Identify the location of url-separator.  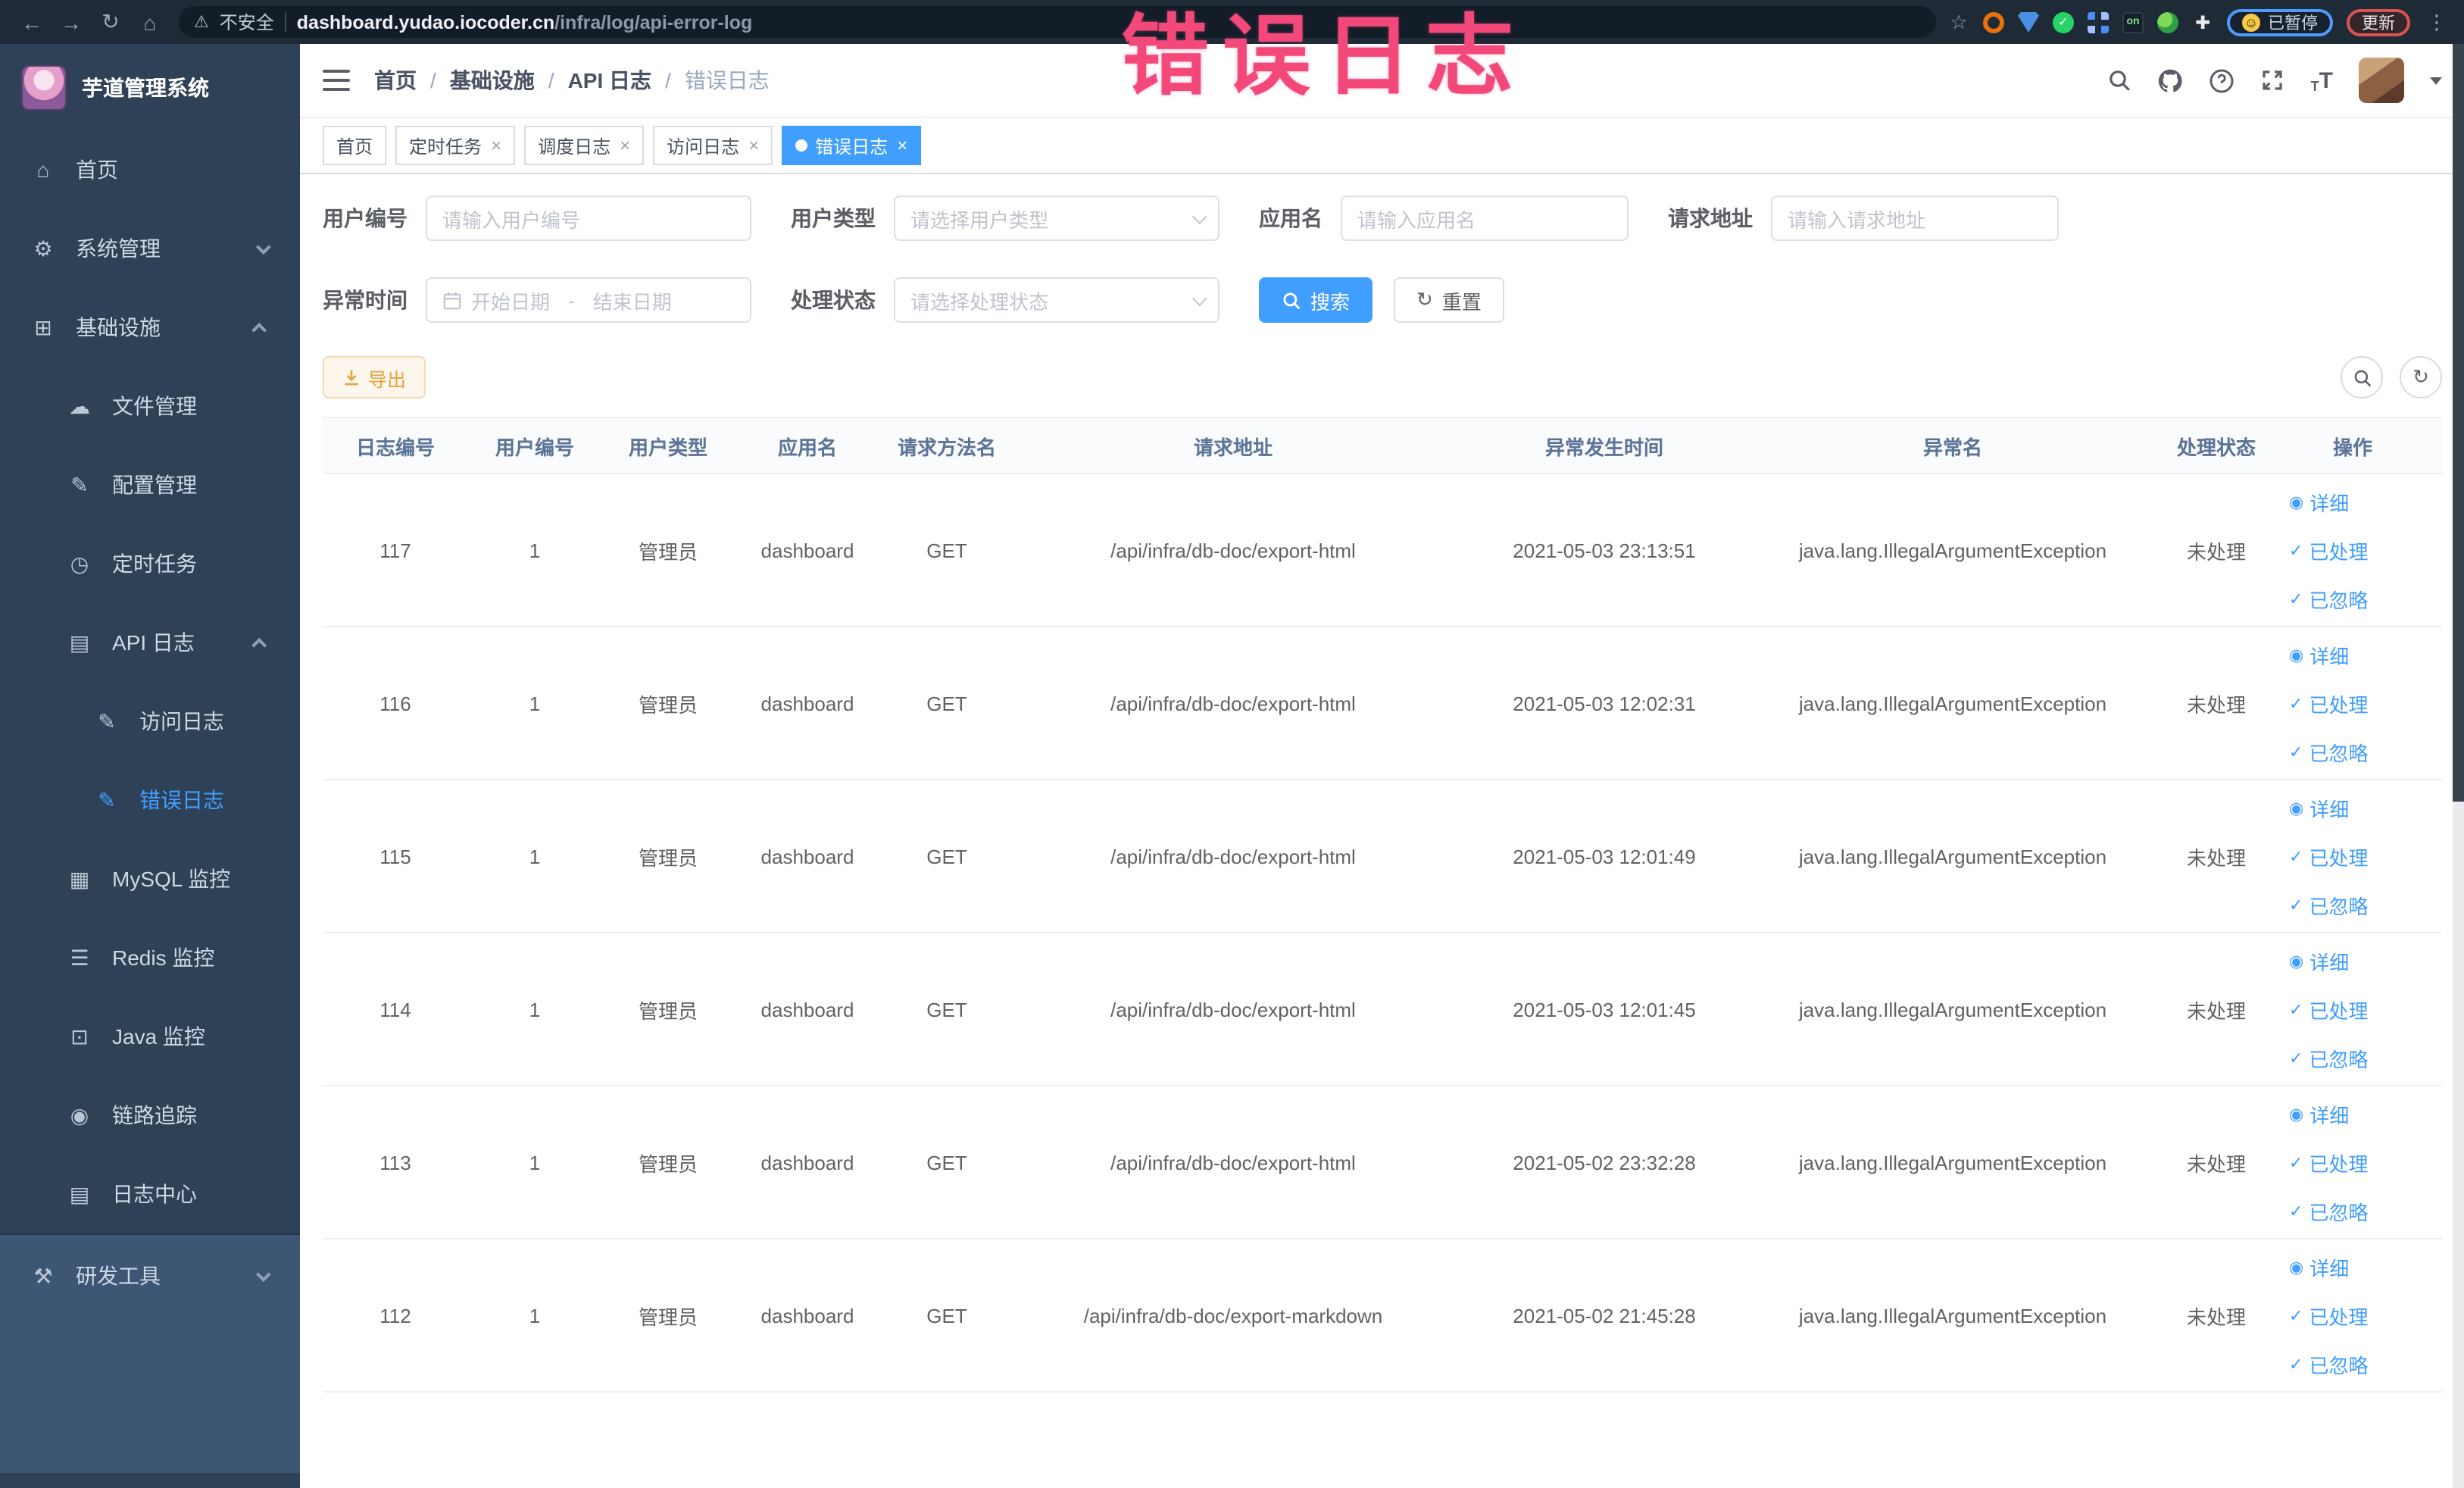
(285, 22).